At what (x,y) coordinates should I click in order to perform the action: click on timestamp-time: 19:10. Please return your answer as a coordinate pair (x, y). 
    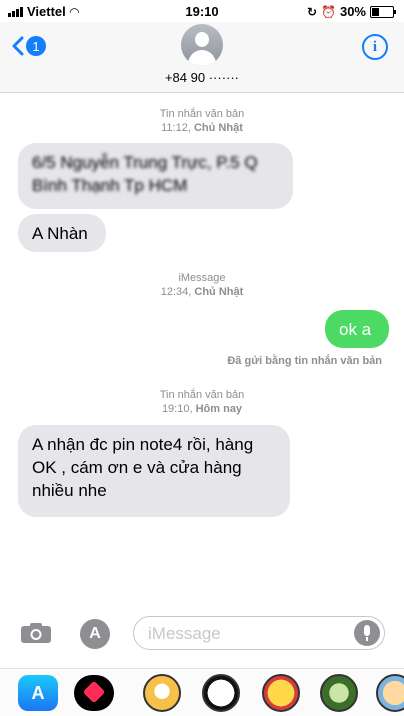
    Looking at the image, I should click on (175, 409).